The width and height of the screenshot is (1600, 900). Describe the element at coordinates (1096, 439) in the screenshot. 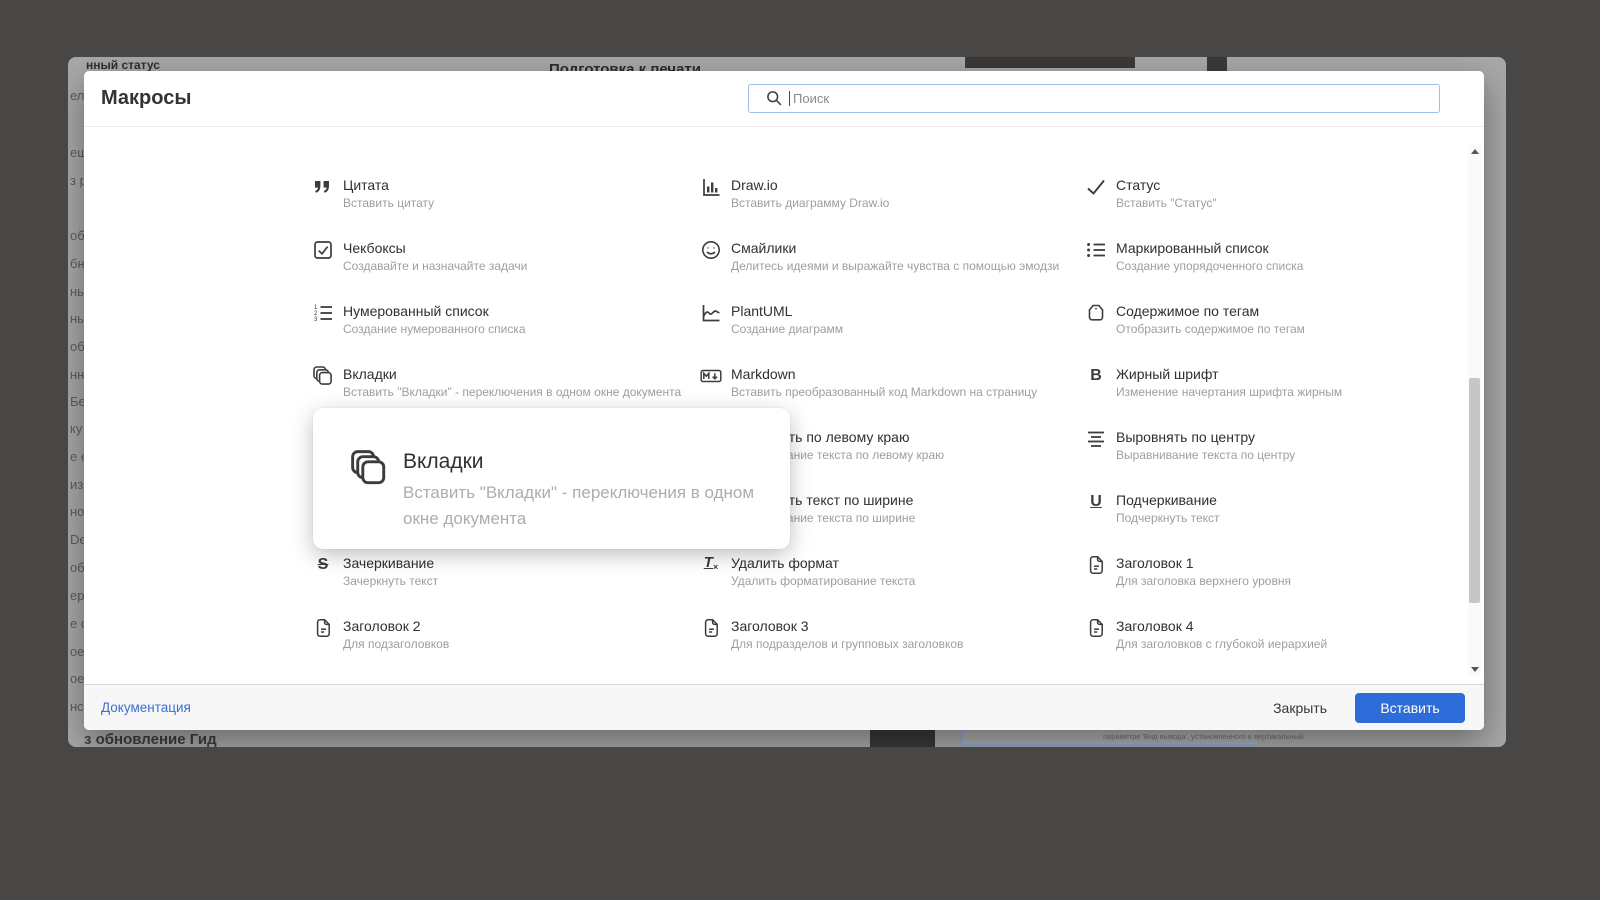

I see `align-center-icon` at that location.